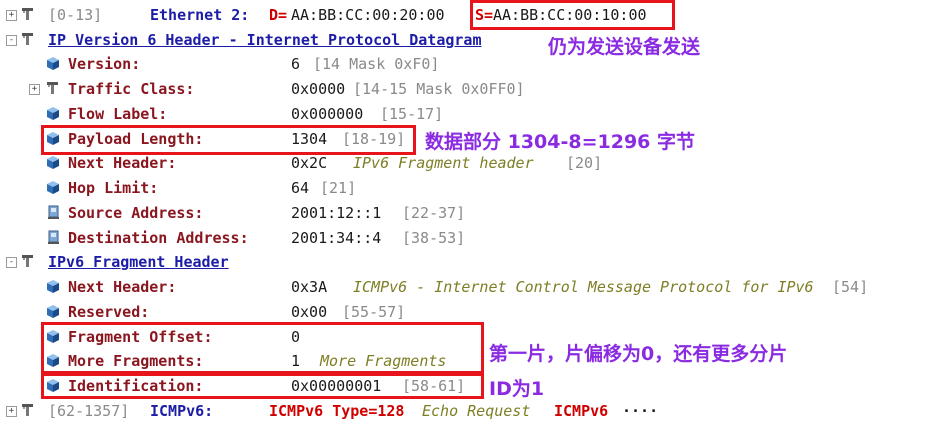 This screenshot has height=426, width=927. What do you see at coordinates (318, 89) in the screenshot?
I see `field-value: 0x0000` at bounding box center [318, 89].